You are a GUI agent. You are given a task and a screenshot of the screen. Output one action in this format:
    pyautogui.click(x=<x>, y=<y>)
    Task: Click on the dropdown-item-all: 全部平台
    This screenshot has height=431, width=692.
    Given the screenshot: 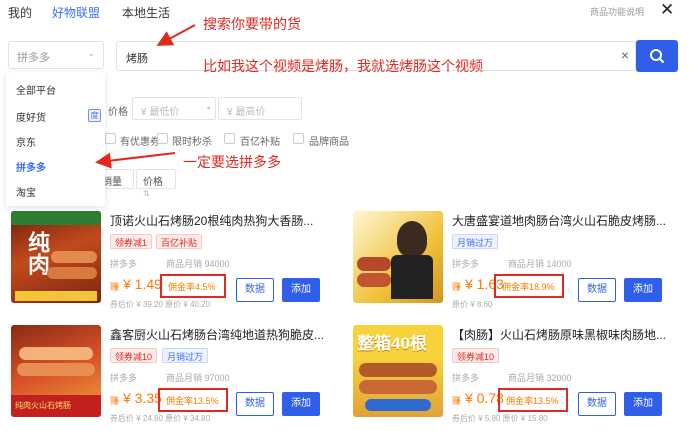 What is the action you would take?
    pyautogui.click(x=36, y=89)
    